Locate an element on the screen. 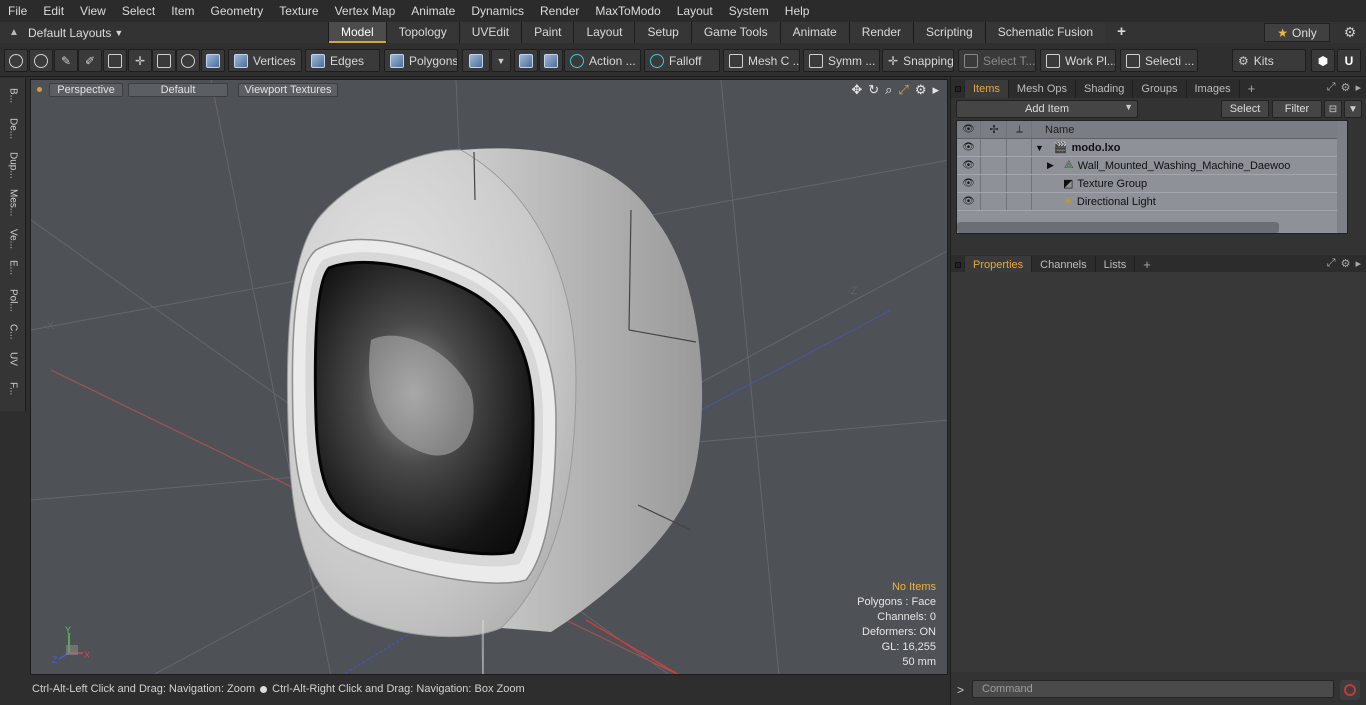 The height and width of the screenshot is (705, 1366). viewport-textures-button: Viewport Textures is located at coordinates (288, 90).